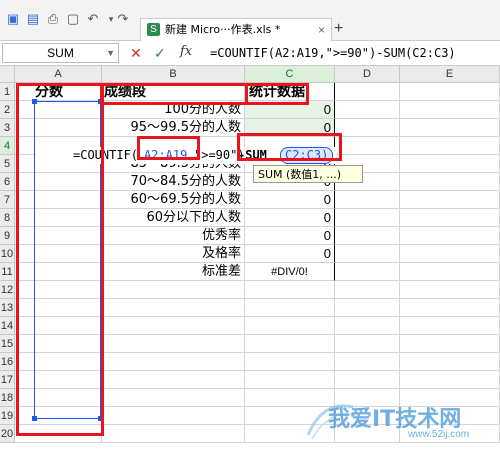  What do you see at coordinates (321, 30) in the screenshot?
I see `close-icon: ×` at bounding box center [321, 30].